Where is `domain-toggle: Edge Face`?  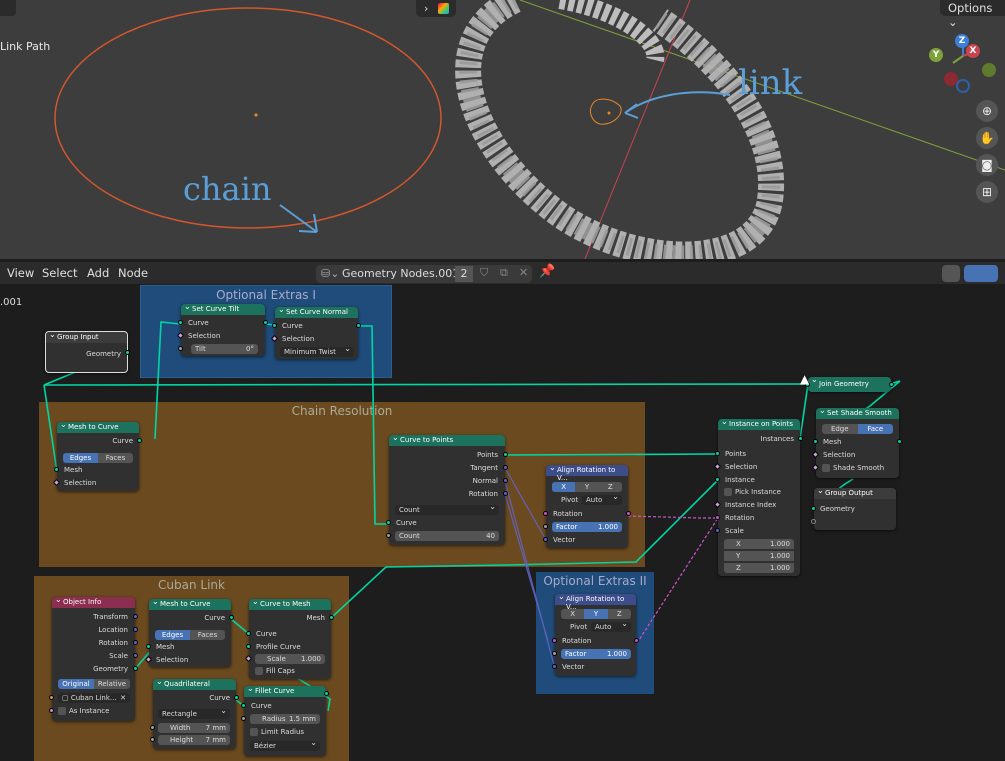
domain-toggle: Edge Face is located at coordinates (857, 429).